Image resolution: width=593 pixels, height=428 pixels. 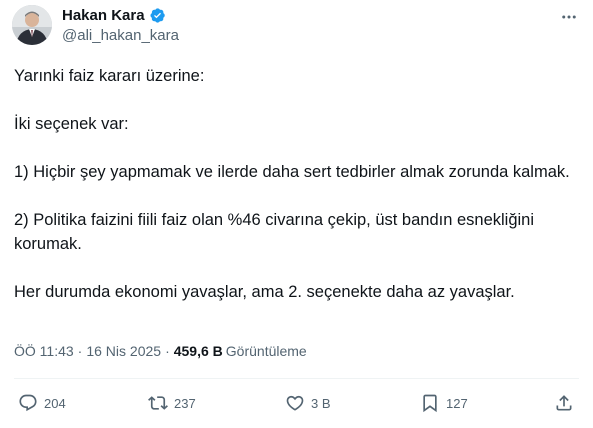 I want to click on views-count: 459,6 B, so click(x=198, y=351).